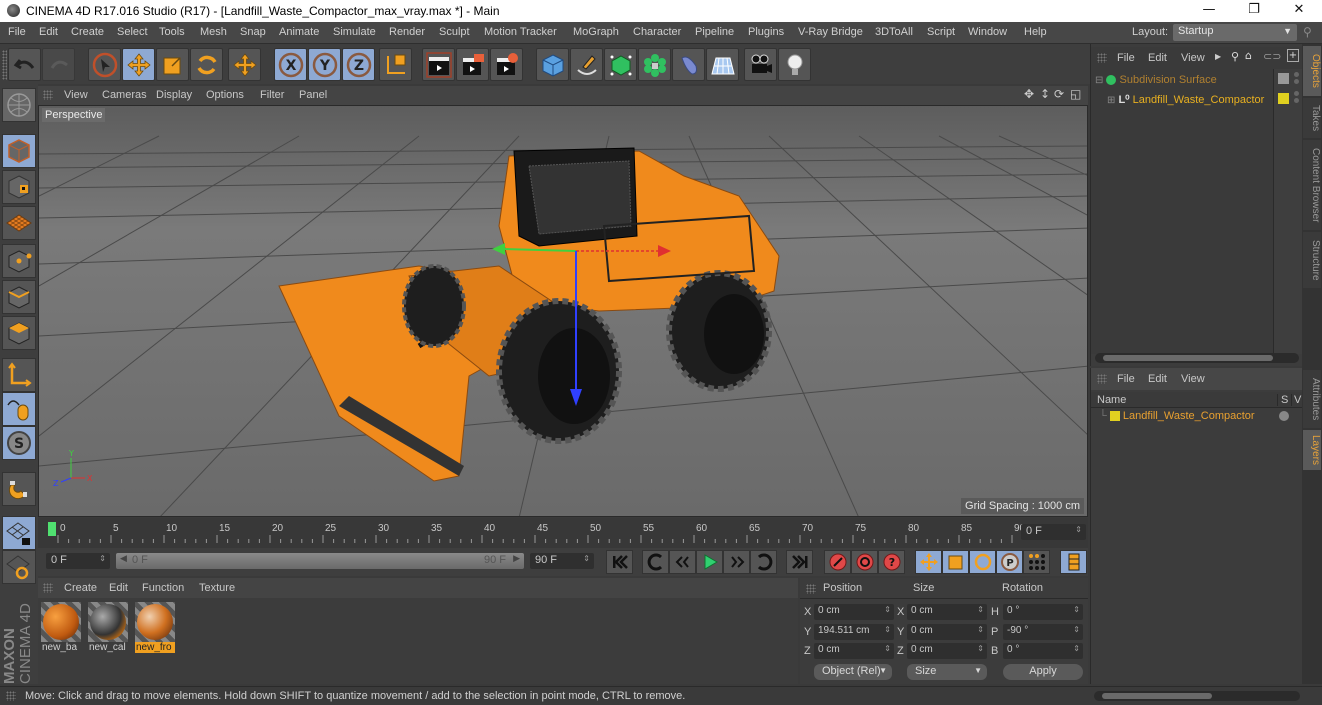  Describe the element at coordinates (864, 562) in the screenshot. I see `autokeying-button` at that location.